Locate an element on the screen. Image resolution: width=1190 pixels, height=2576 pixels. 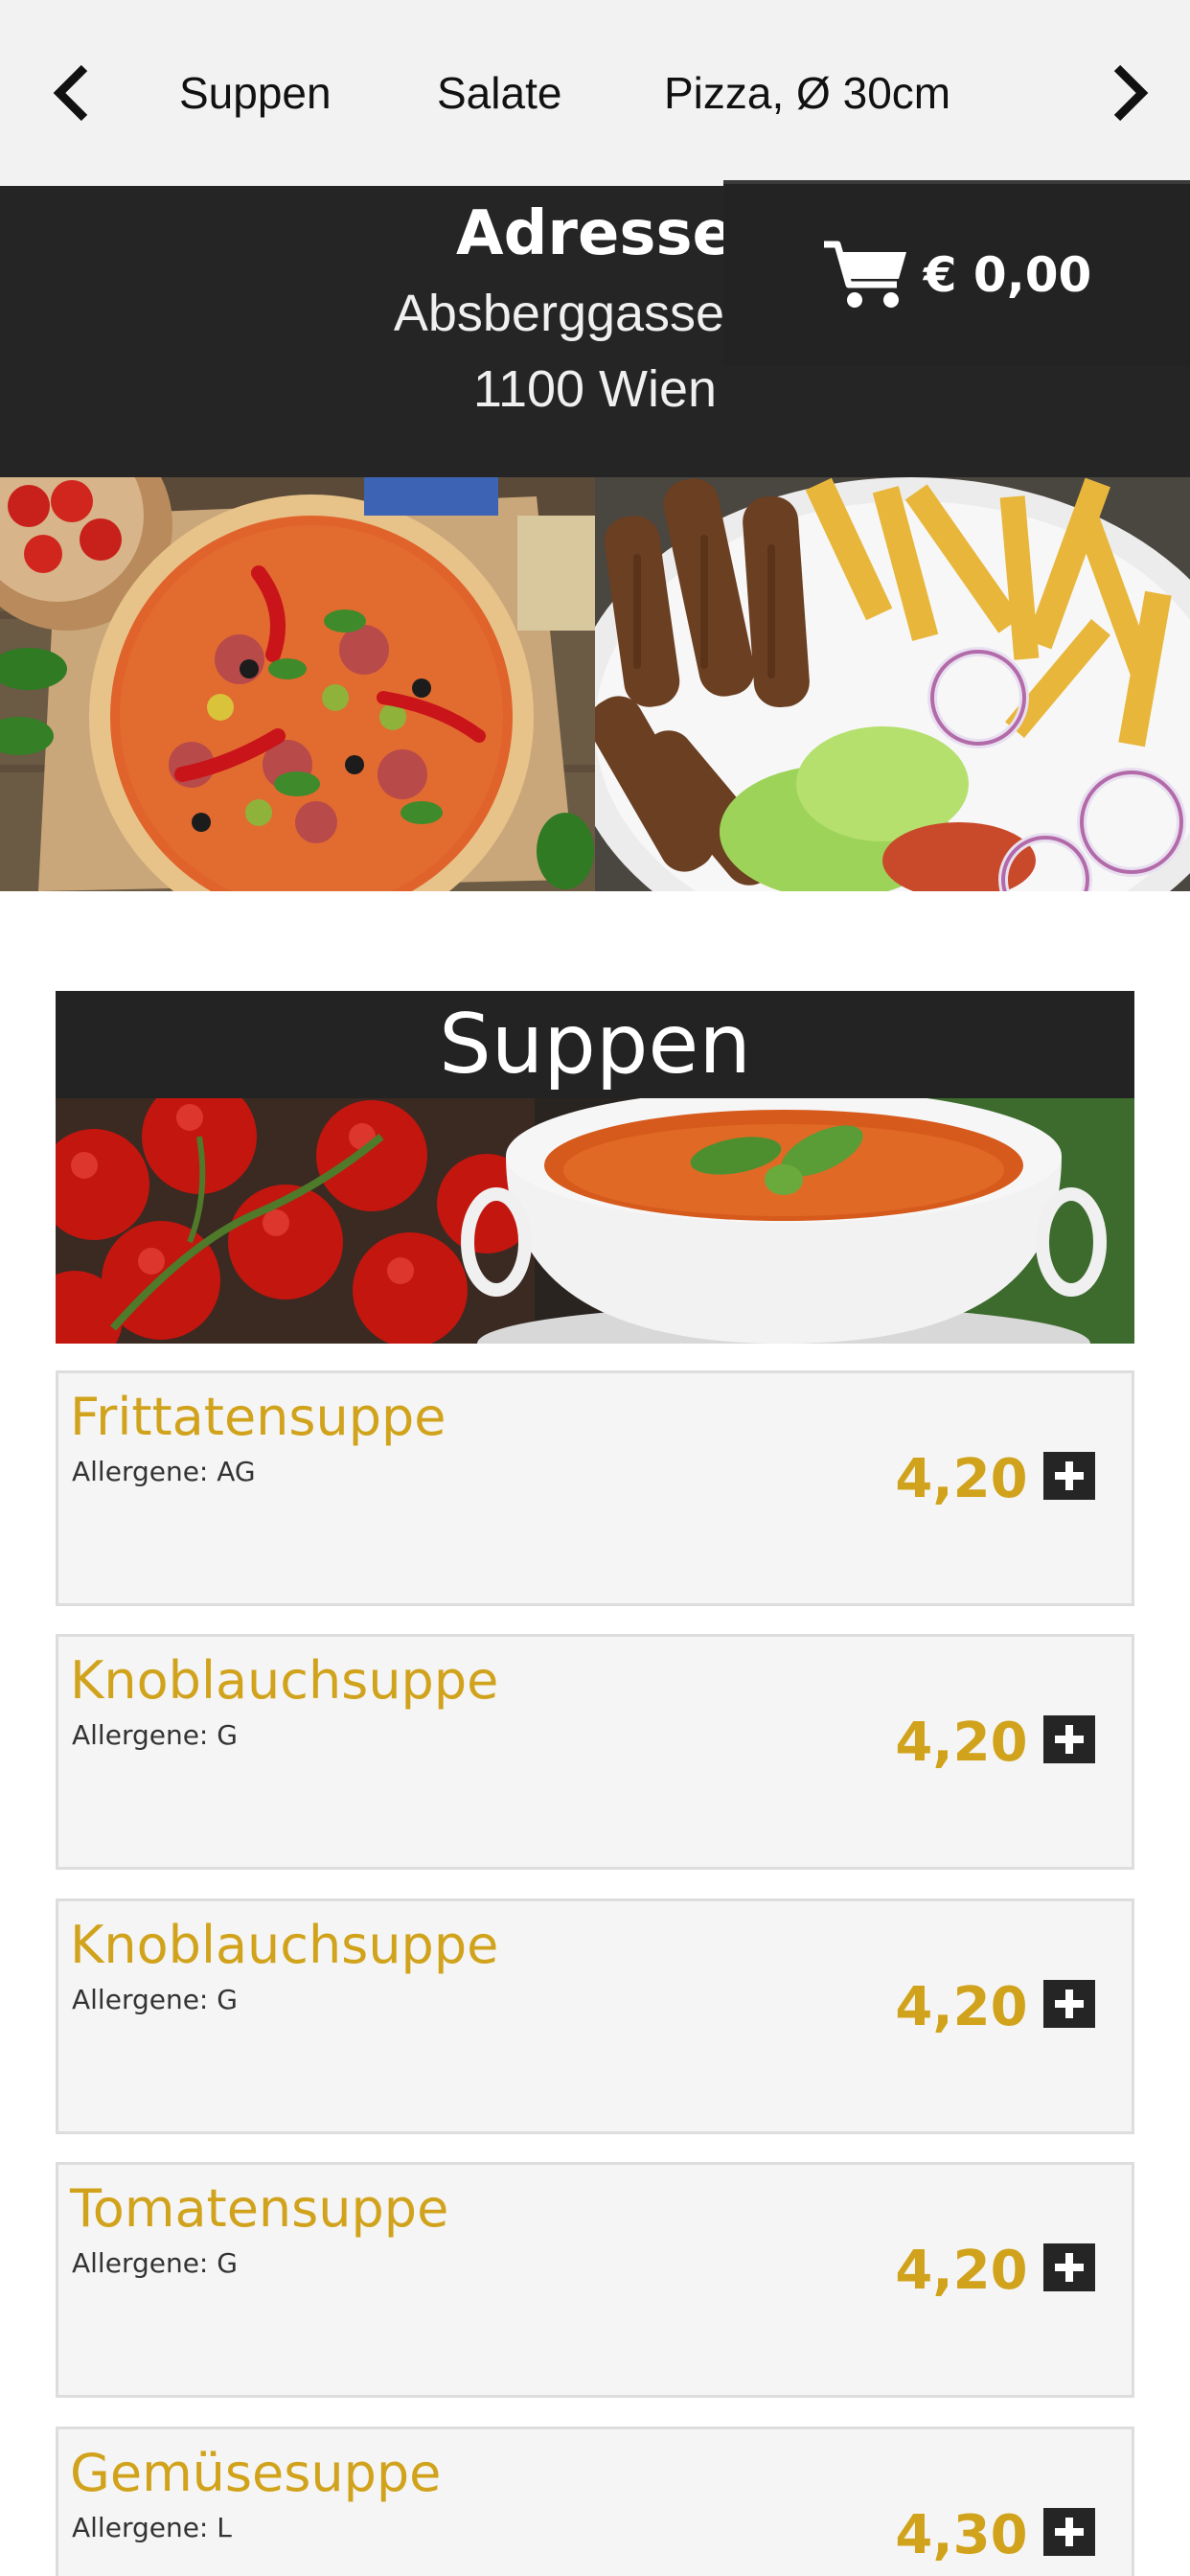
item-name: Tomatensuppe is located at coordinates (259, 2208).